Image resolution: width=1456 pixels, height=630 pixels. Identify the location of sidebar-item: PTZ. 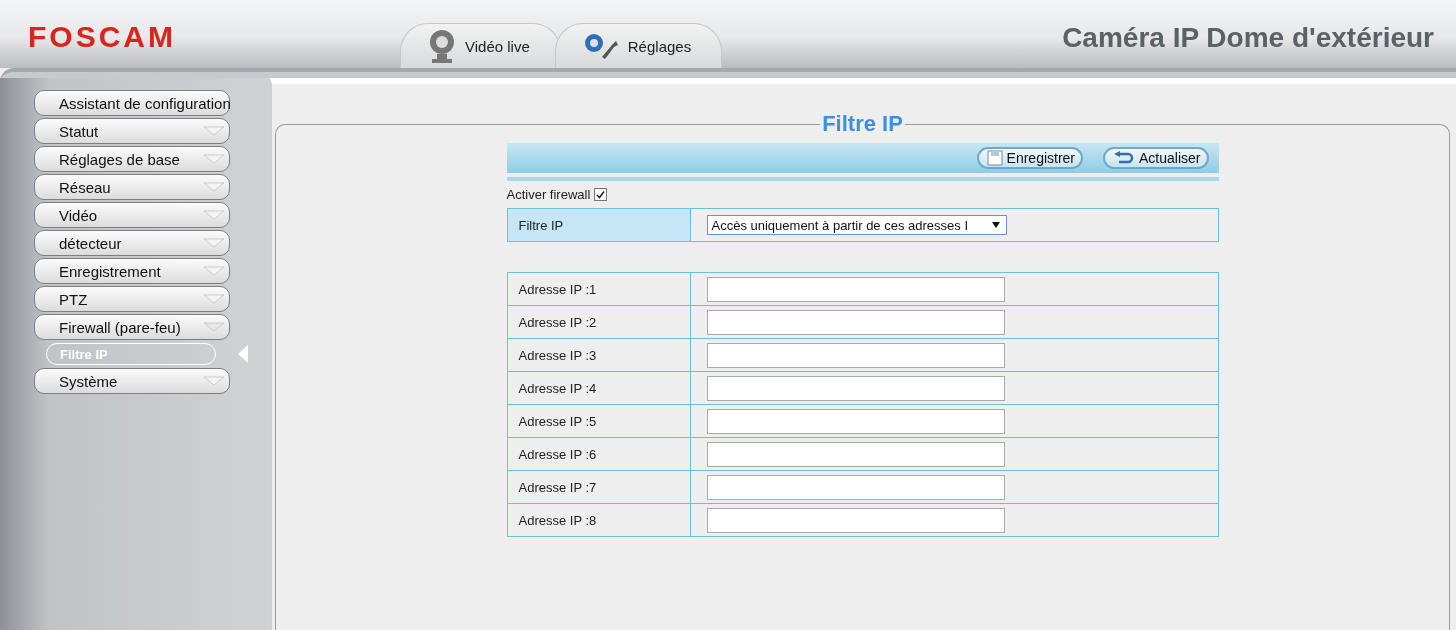
(132, 299).